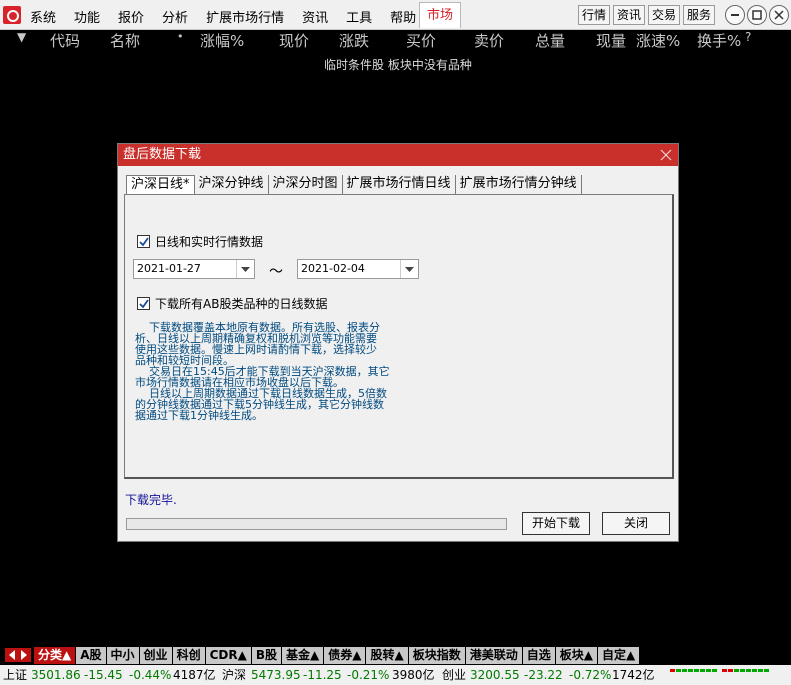 This screenshot has width=791, height=685. I want to click on download-progress-bar, so click(316, 524).